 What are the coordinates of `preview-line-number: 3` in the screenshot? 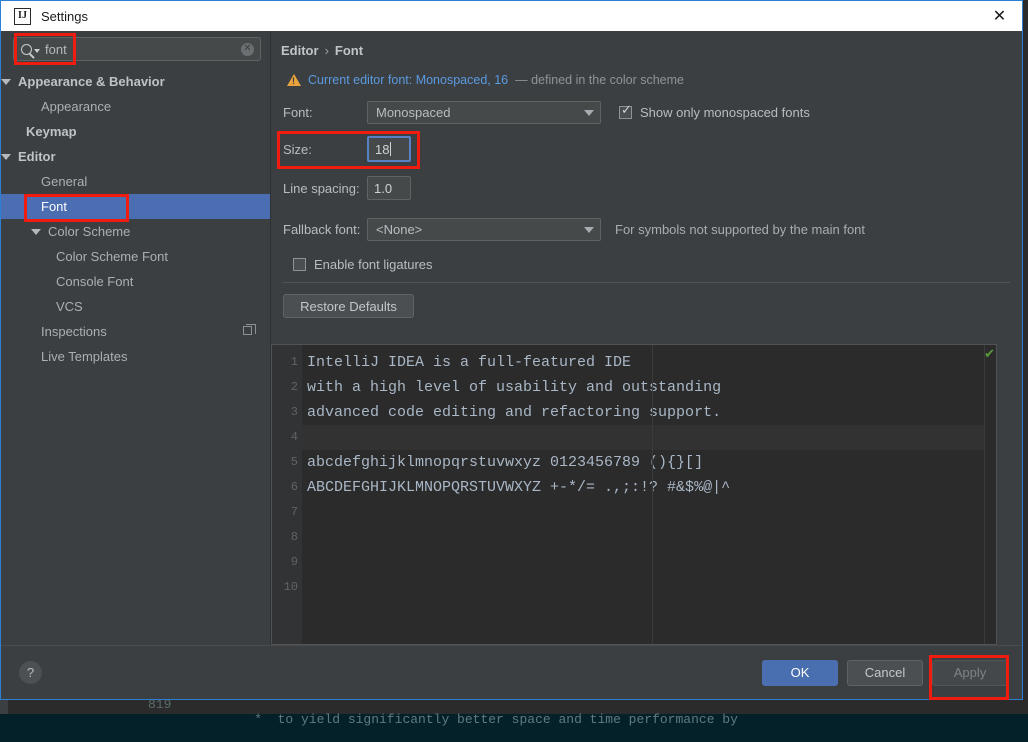 It's located at (294, 412).